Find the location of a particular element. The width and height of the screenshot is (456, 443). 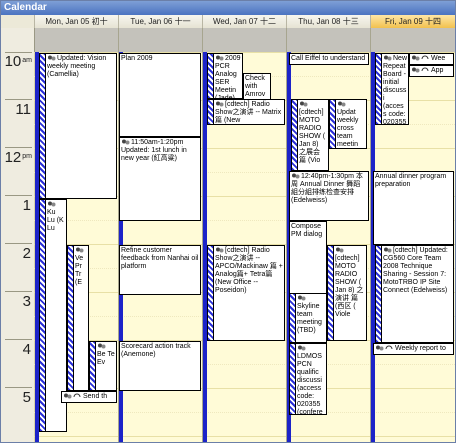

appointment-wee: Wee is located at coordinates (431, 59).